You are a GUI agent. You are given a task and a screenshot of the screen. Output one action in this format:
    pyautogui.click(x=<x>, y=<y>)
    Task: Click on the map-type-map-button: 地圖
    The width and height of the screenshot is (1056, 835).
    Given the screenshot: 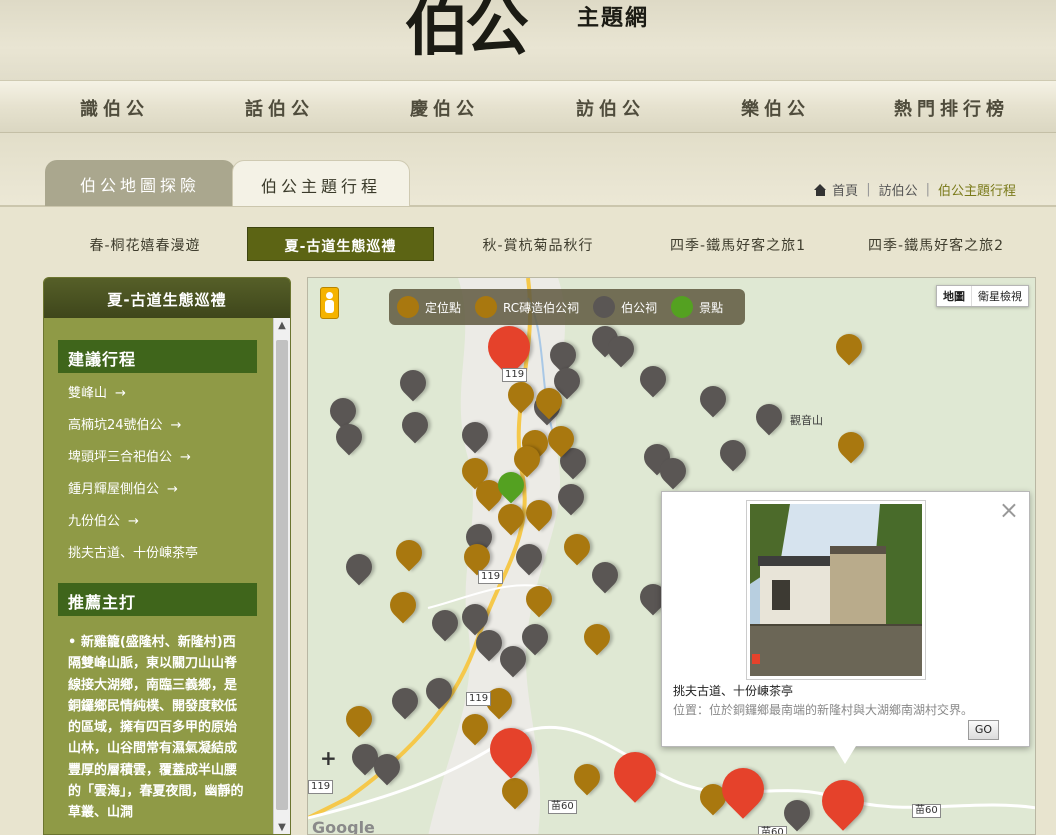 What is the action you would take?
    pyautogui.click(x=954, y=296)
    